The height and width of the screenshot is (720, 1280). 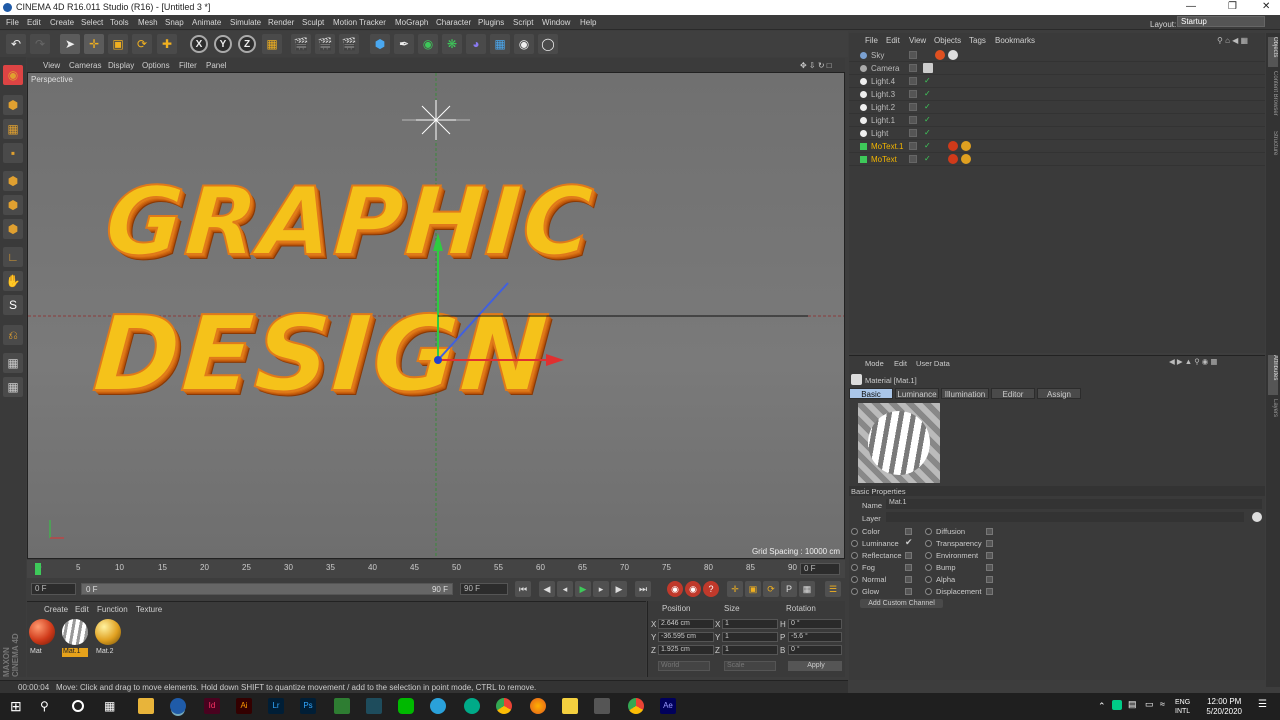 I want to click on menu-create: Create, so click(x=62, y=22).